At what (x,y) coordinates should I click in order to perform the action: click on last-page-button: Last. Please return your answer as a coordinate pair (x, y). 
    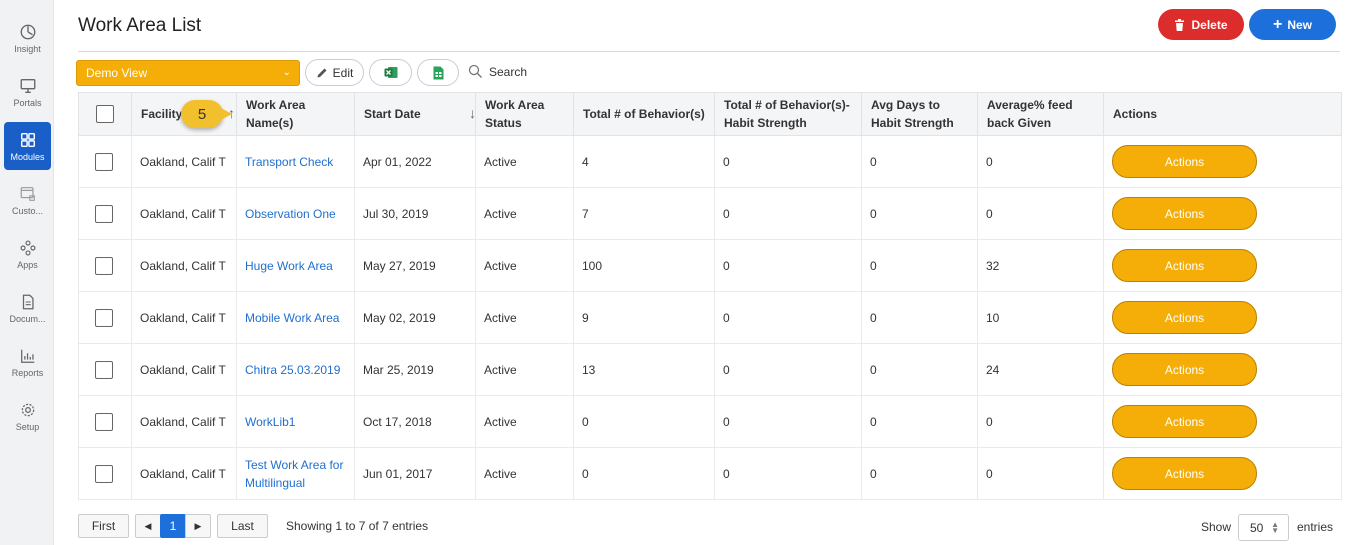
    Looking at the image, I should click on (242, 526).